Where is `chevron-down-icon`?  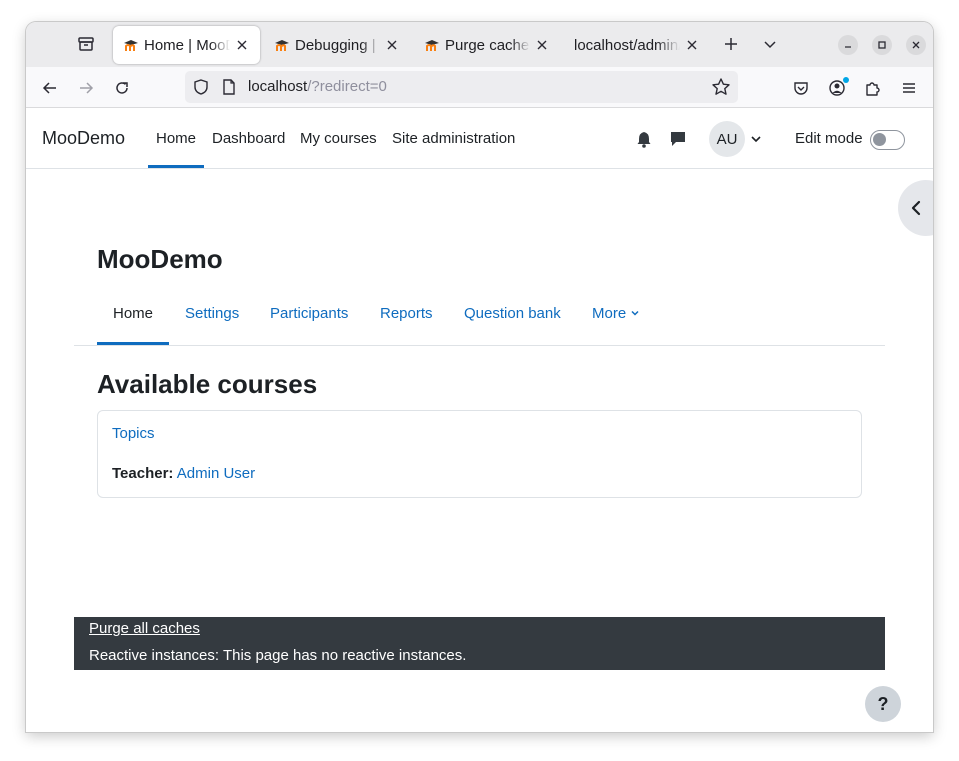
chevron-down-icon is located at coordinates (635, 313).